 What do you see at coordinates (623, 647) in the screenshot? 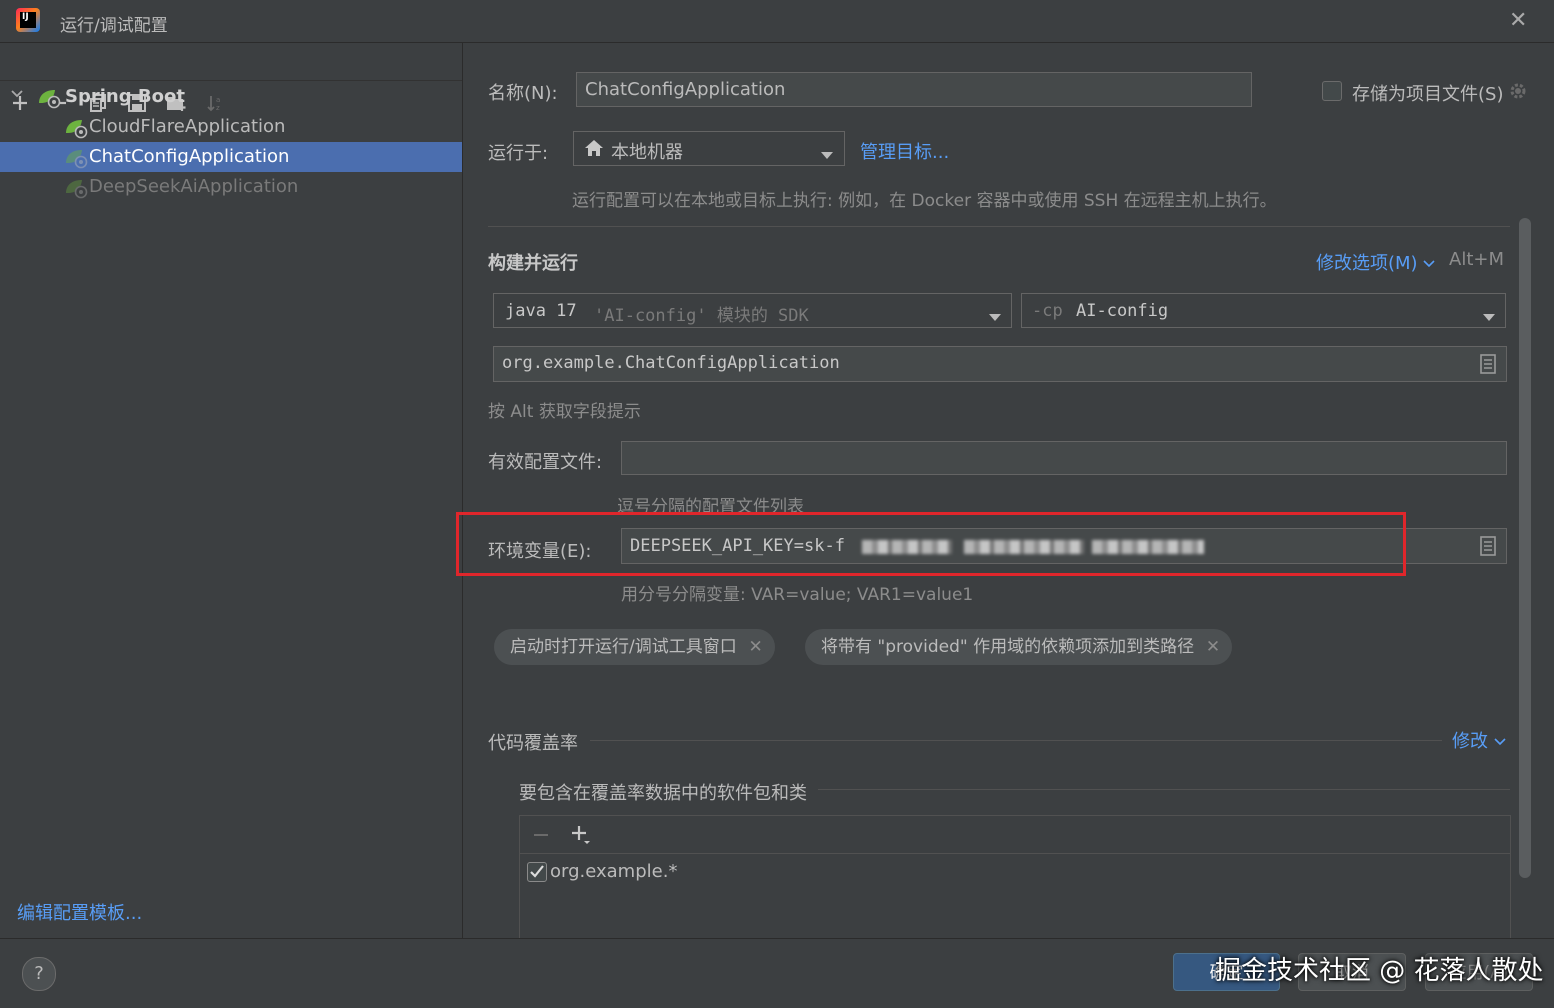
I see `chip-label: 启动时打开运行/调试工具窗口` at bounding box center [623, 647].